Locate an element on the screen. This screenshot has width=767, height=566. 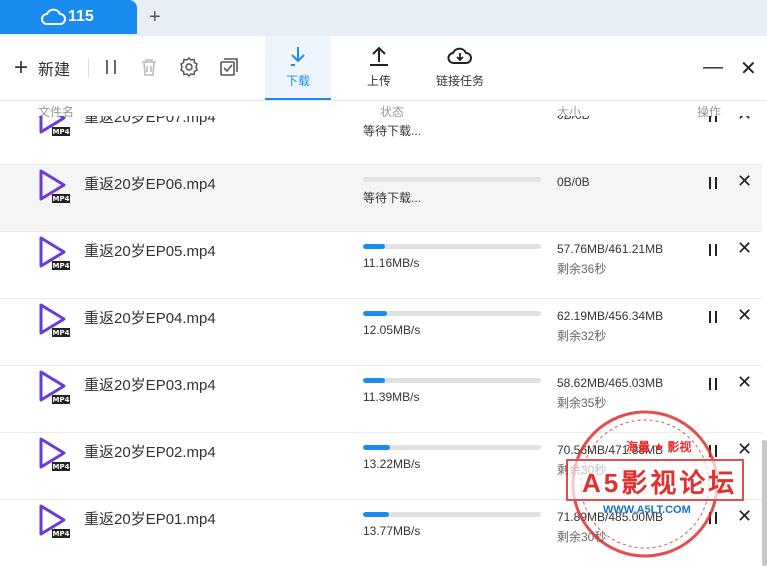
download-row: MP4 重返20岁EP07.mp4 等待下载... 0B/0B ✕ is located at coordinates (381, 140).